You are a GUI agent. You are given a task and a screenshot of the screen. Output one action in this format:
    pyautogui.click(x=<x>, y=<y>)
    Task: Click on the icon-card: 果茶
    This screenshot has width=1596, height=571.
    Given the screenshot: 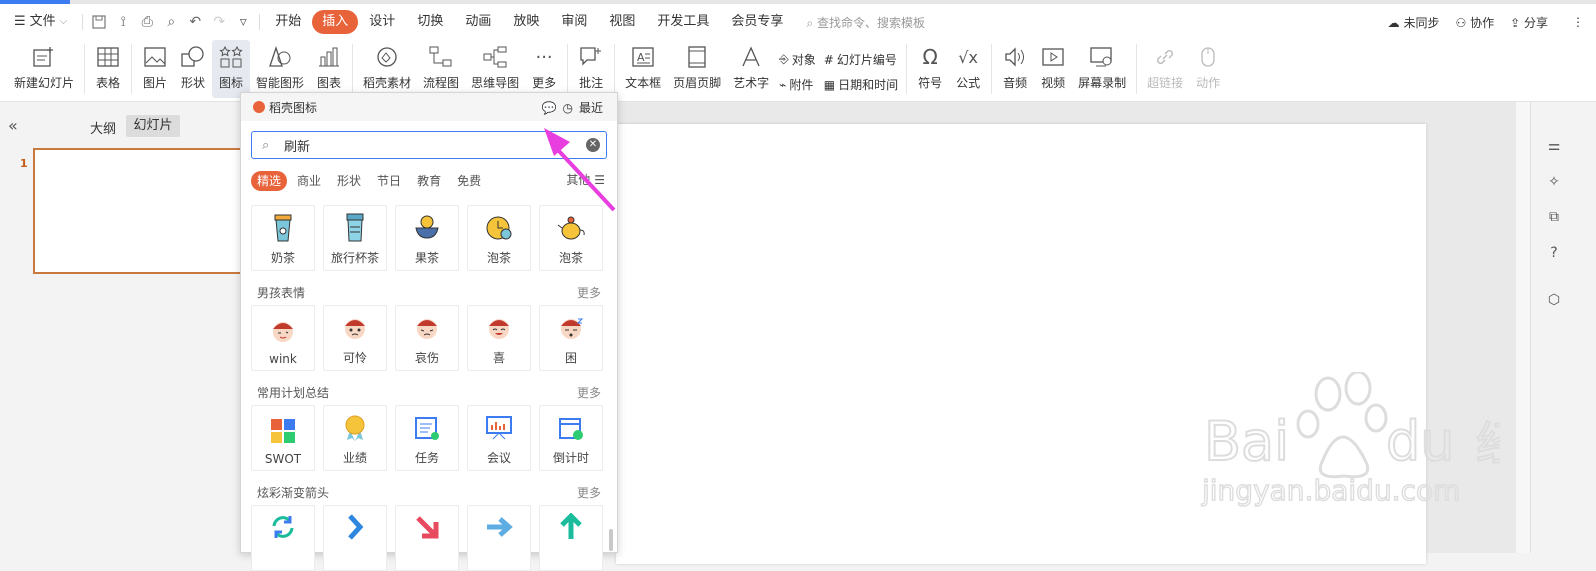 What is the action you would take?
    pyautogui.click(x=427, y=238)
    